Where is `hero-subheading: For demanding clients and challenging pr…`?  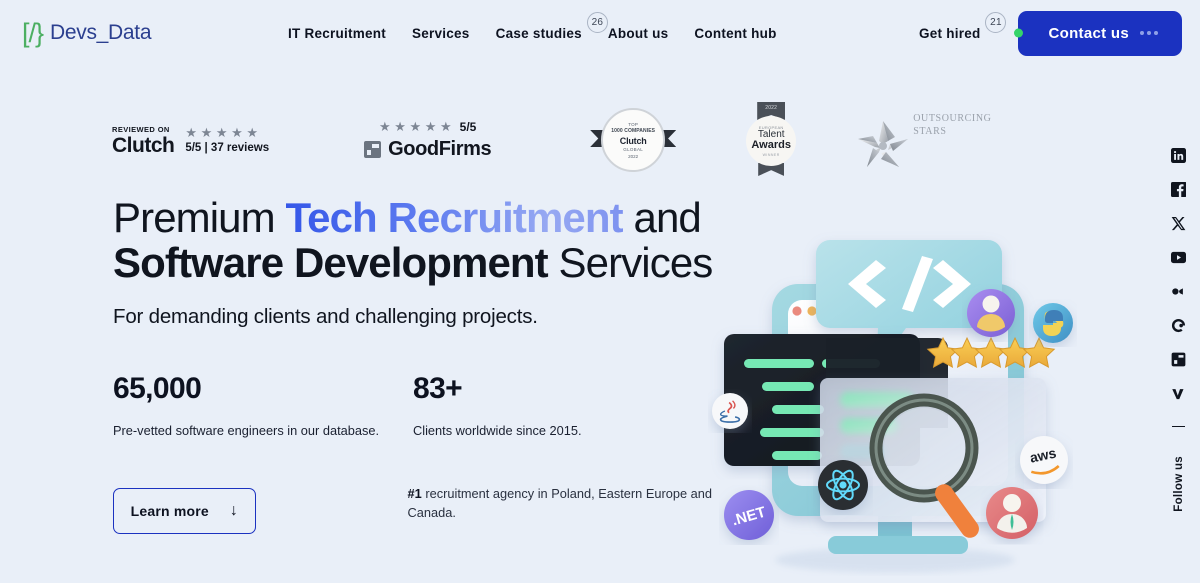
hero-subheading: For demanding clients and challenging pr… is located at coordinates (325, 317).